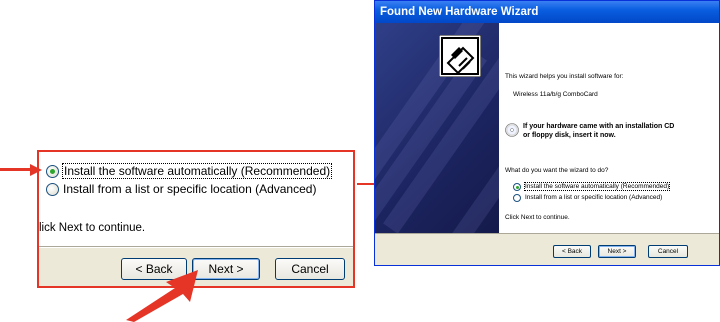 The height and width of the screenshot is (322, 720). What do you see at coordinates (226, 269) in the screenshot?
I see `zoom-next-button: Next >` at bounding box center [226, 269].